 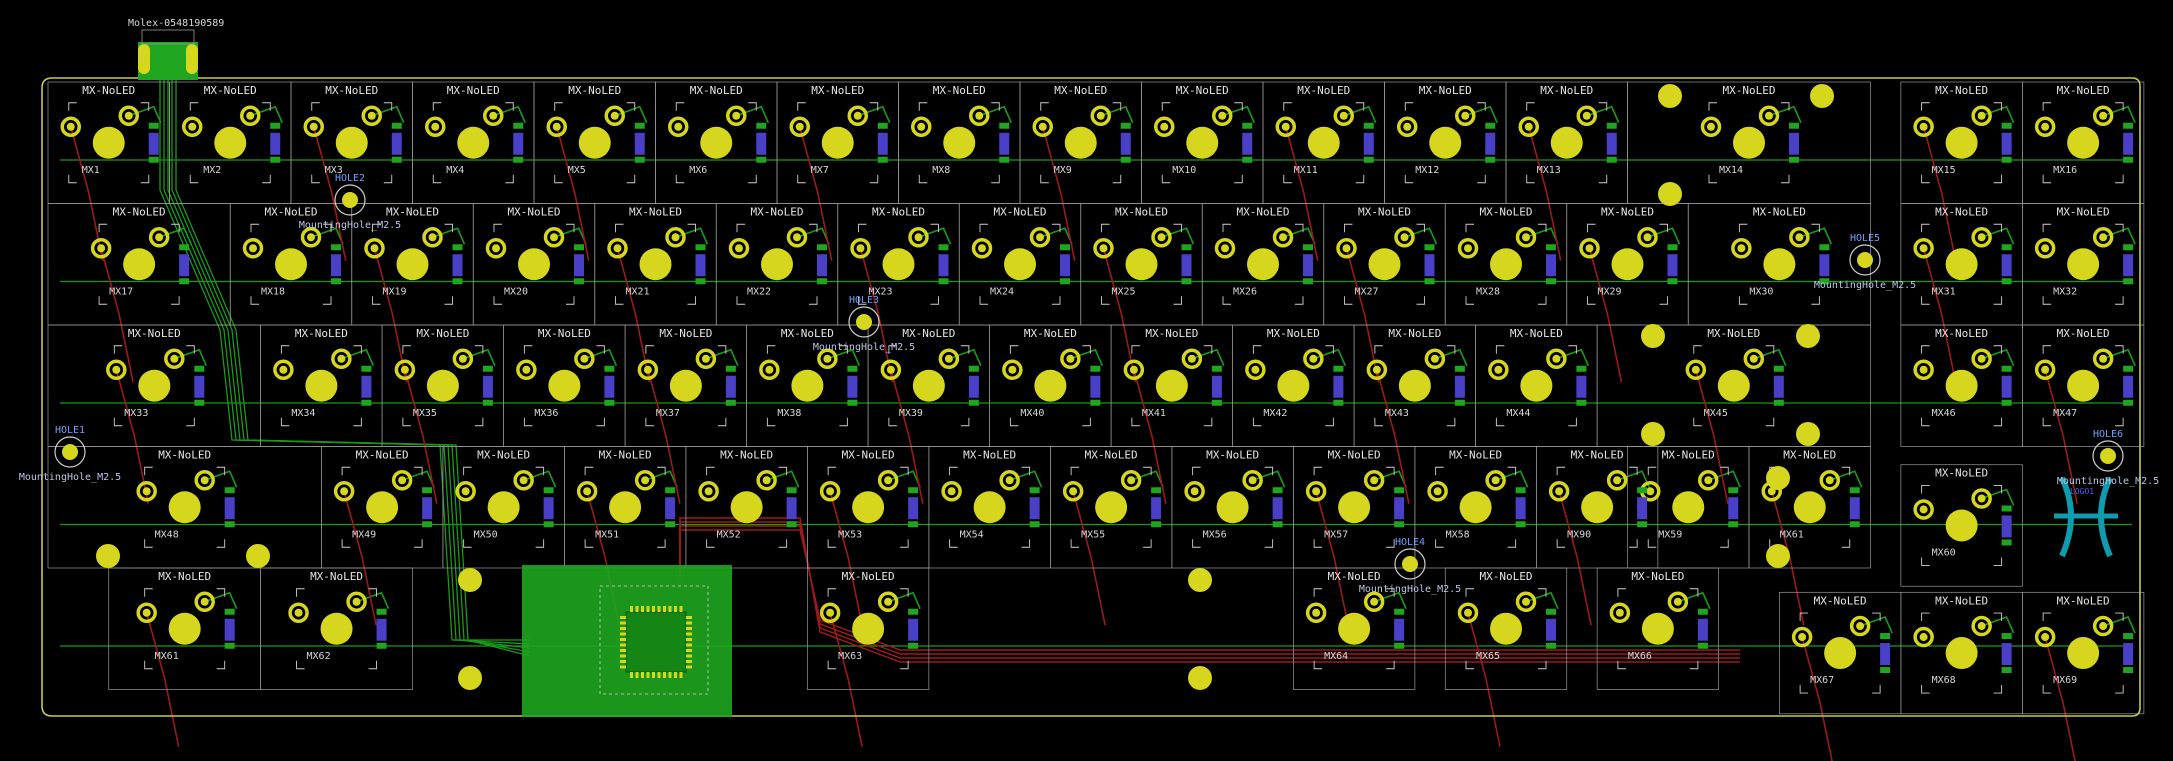 I want to click on usb-connector-value: Molex-0548190589, so click(x=176, y=23).